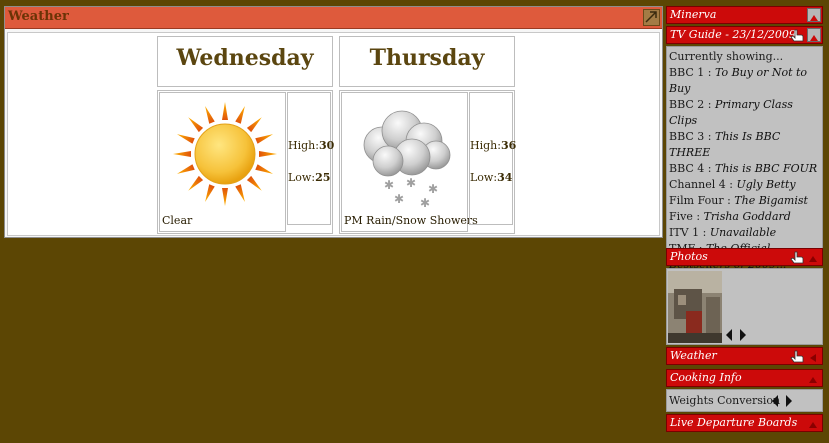 The height and width of the screenshot is (443, 829). Describe the element at coordinates (508, 145) in the screenshot. I see `high-value: 36` at that location.